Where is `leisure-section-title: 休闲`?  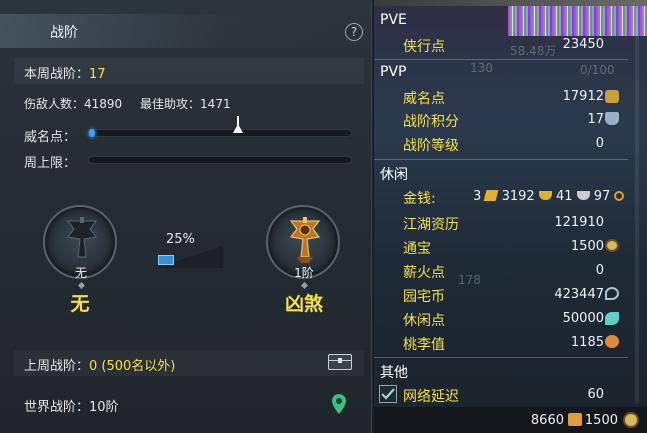 leisure-section-title: 休闲 is located at coordinates (394, 175).